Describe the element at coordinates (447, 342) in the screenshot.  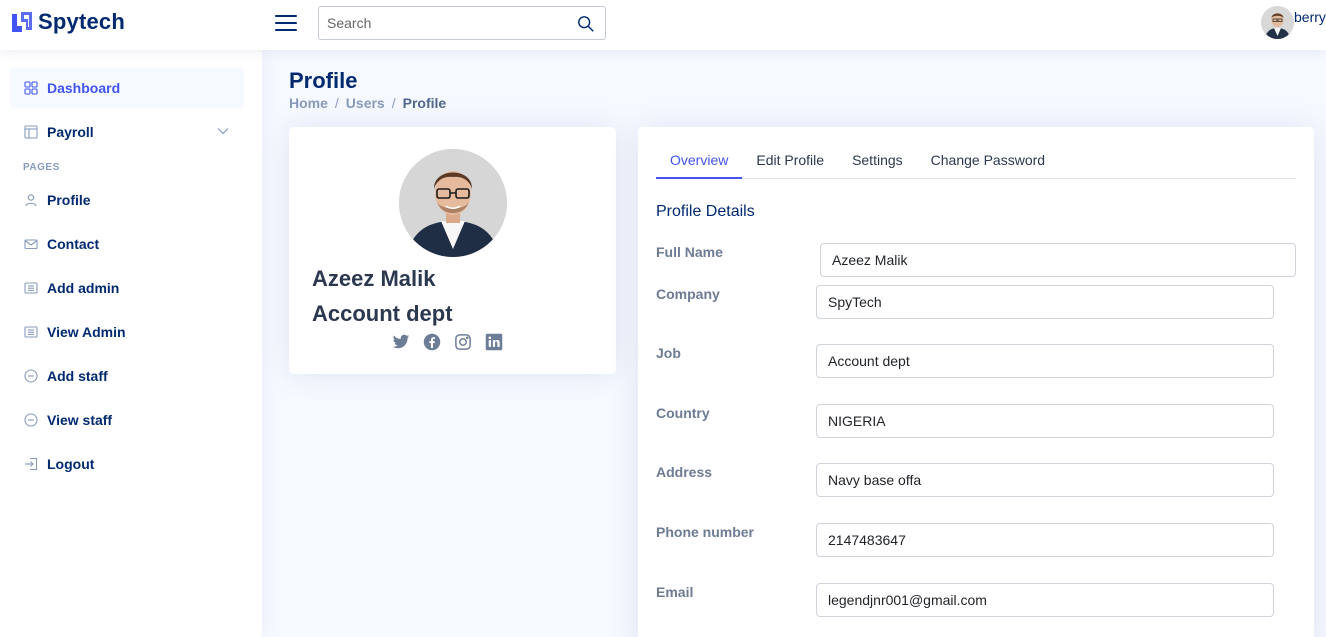
I see `social-links` at that location.